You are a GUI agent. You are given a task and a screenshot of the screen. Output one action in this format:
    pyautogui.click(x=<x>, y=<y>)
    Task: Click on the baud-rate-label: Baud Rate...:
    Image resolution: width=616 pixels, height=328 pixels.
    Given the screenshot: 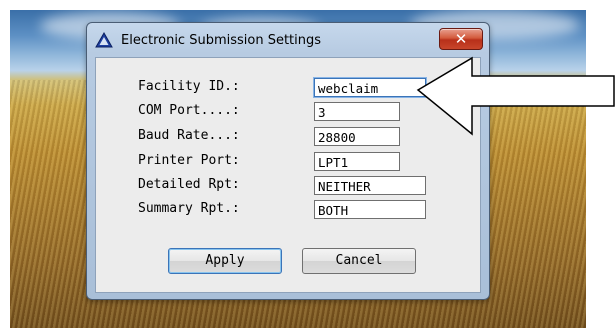 What is the action you would take?
    pyautogui.click(x=189, y=135)
    